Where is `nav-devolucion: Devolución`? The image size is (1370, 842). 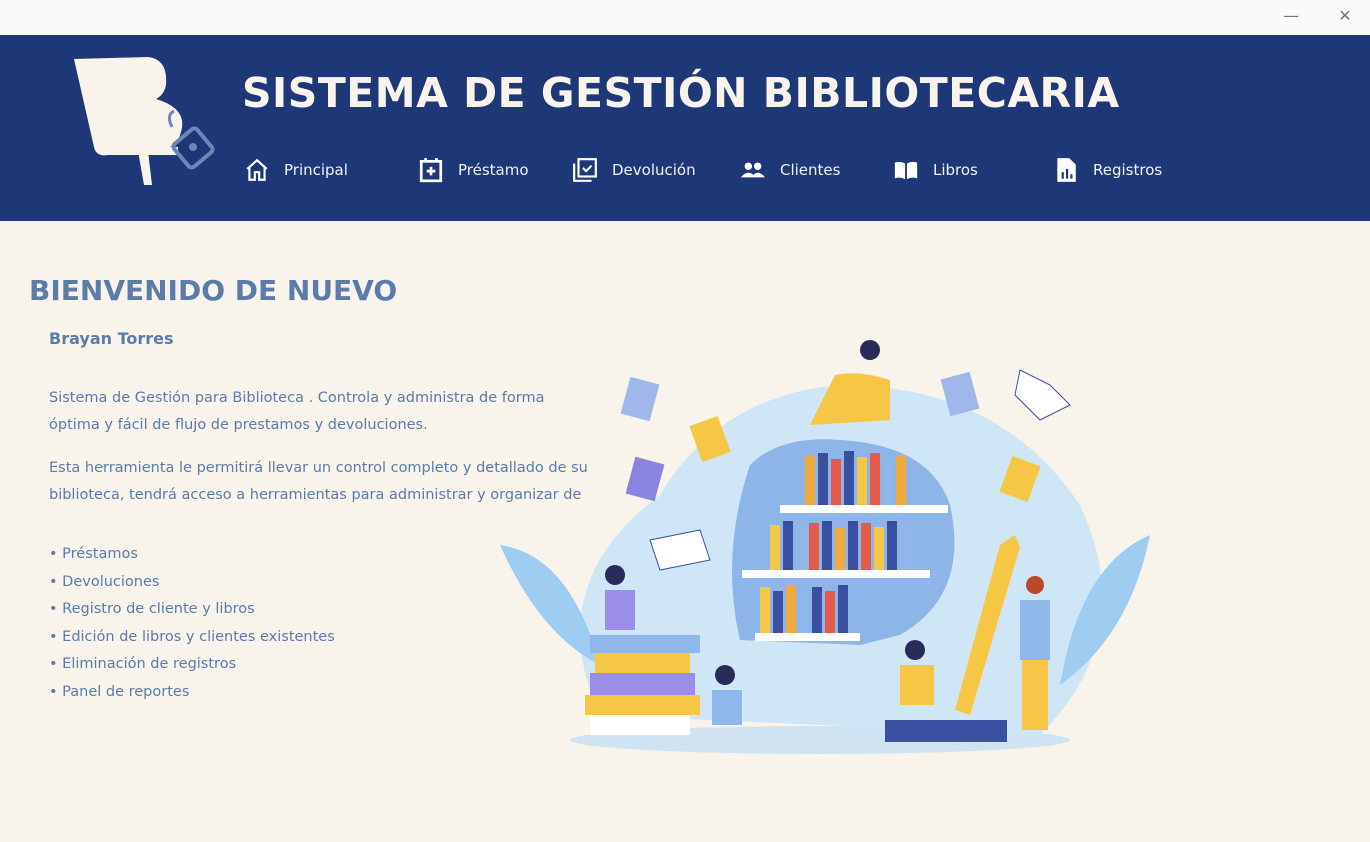
nav-devolucion: Devolución is located at coordinates (634, 170).